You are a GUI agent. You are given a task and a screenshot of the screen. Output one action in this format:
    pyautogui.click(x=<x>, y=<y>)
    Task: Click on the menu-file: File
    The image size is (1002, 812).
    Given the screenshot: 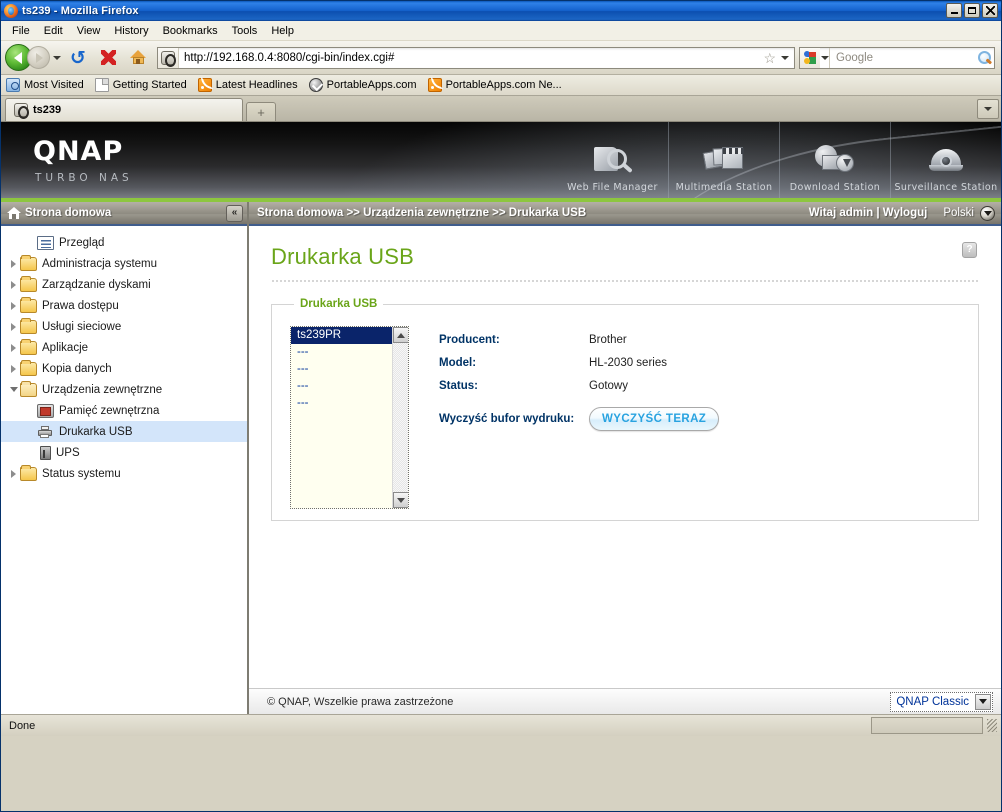 What is the action you would take?
    pyautogui.click(x=21, y=31)
    